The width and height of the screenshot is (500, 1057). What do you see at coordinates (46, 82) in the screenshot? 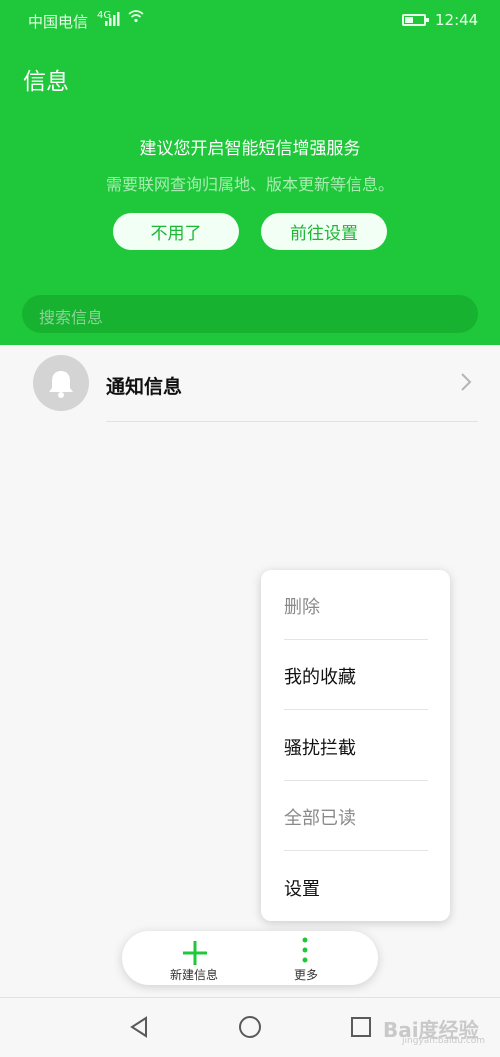
I see `page-title: 信息` at bounding box center [46, 82].